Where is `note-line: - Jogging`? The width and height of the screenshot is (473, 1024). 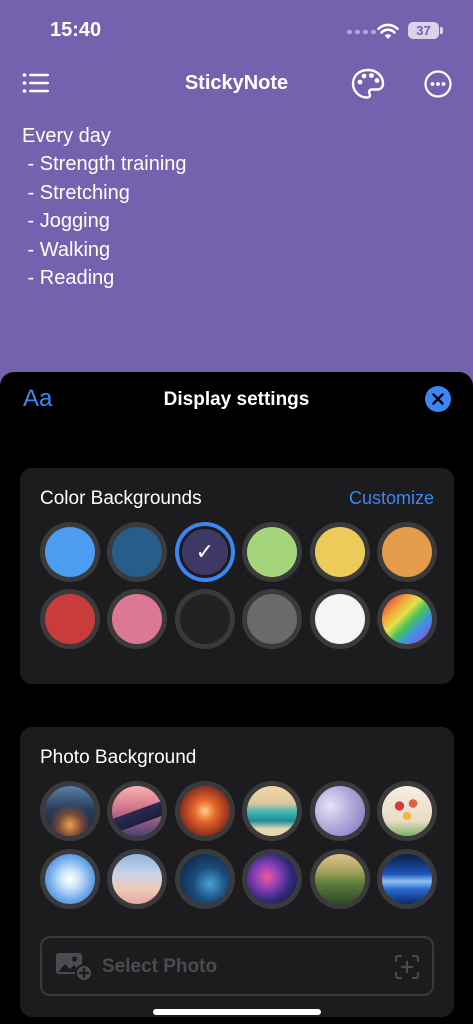
note-line: - Jogging is located at coordinates (66, 221).